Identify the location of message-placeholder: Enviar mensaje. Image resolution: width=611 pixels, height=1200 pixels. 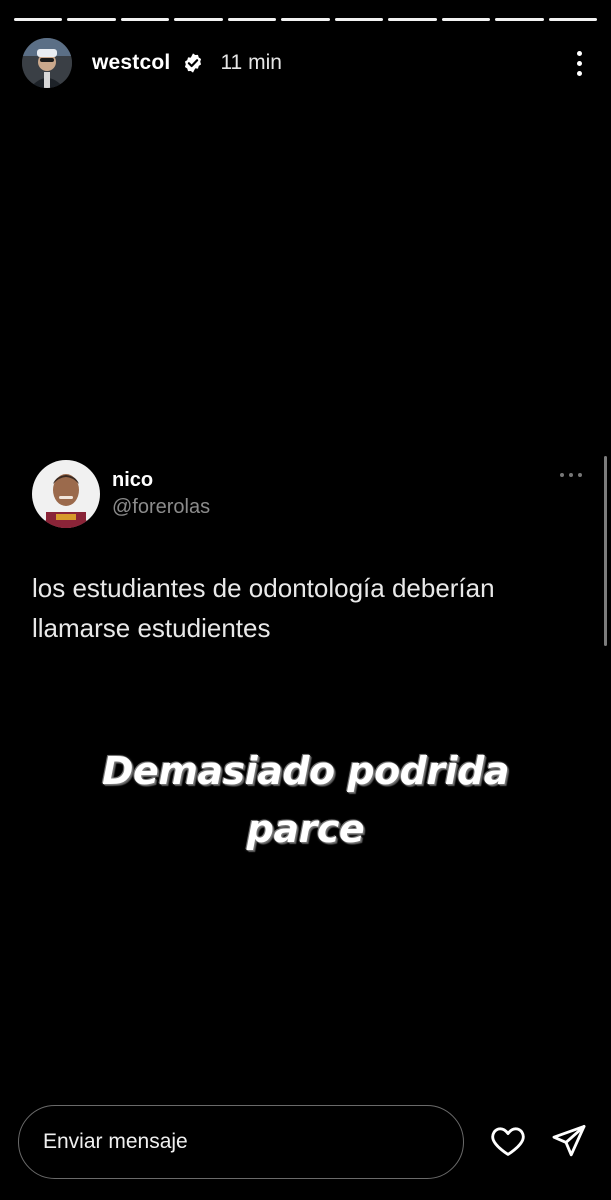
(115, 1141).